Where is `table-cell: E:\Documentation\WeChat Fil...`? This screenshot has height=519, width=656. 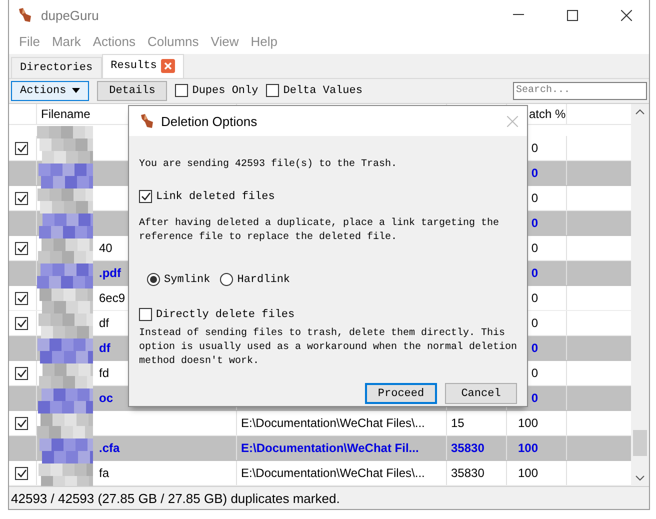
table-cell: E:\Documentation\WeChat Fil... is located at coordinates (330, 448).